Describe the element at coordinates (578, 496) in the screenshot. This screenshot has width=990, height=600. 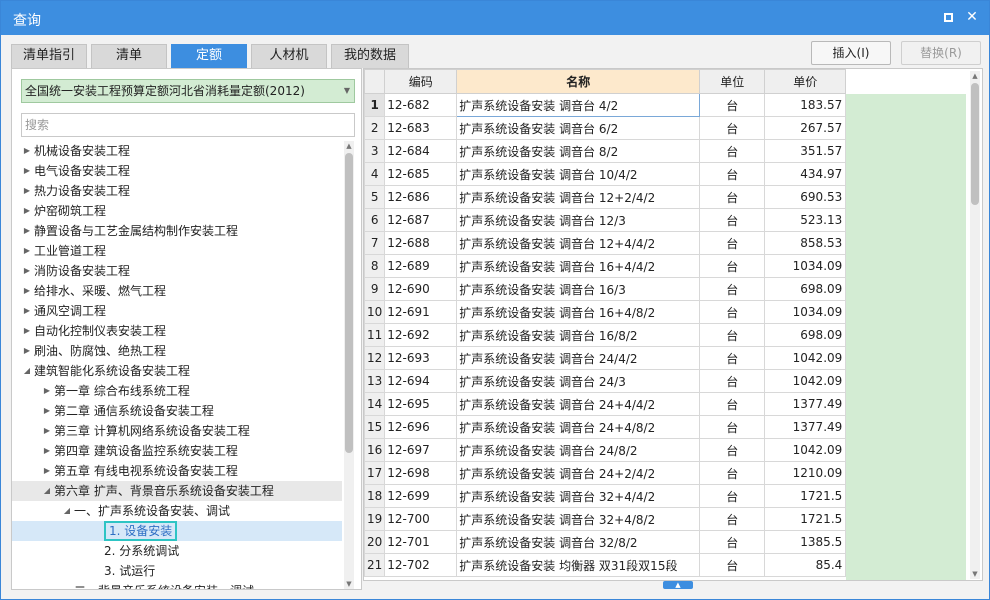
I see `name-cell: 扩声系统设备安装 调音台 32+4/4/2` at that location.